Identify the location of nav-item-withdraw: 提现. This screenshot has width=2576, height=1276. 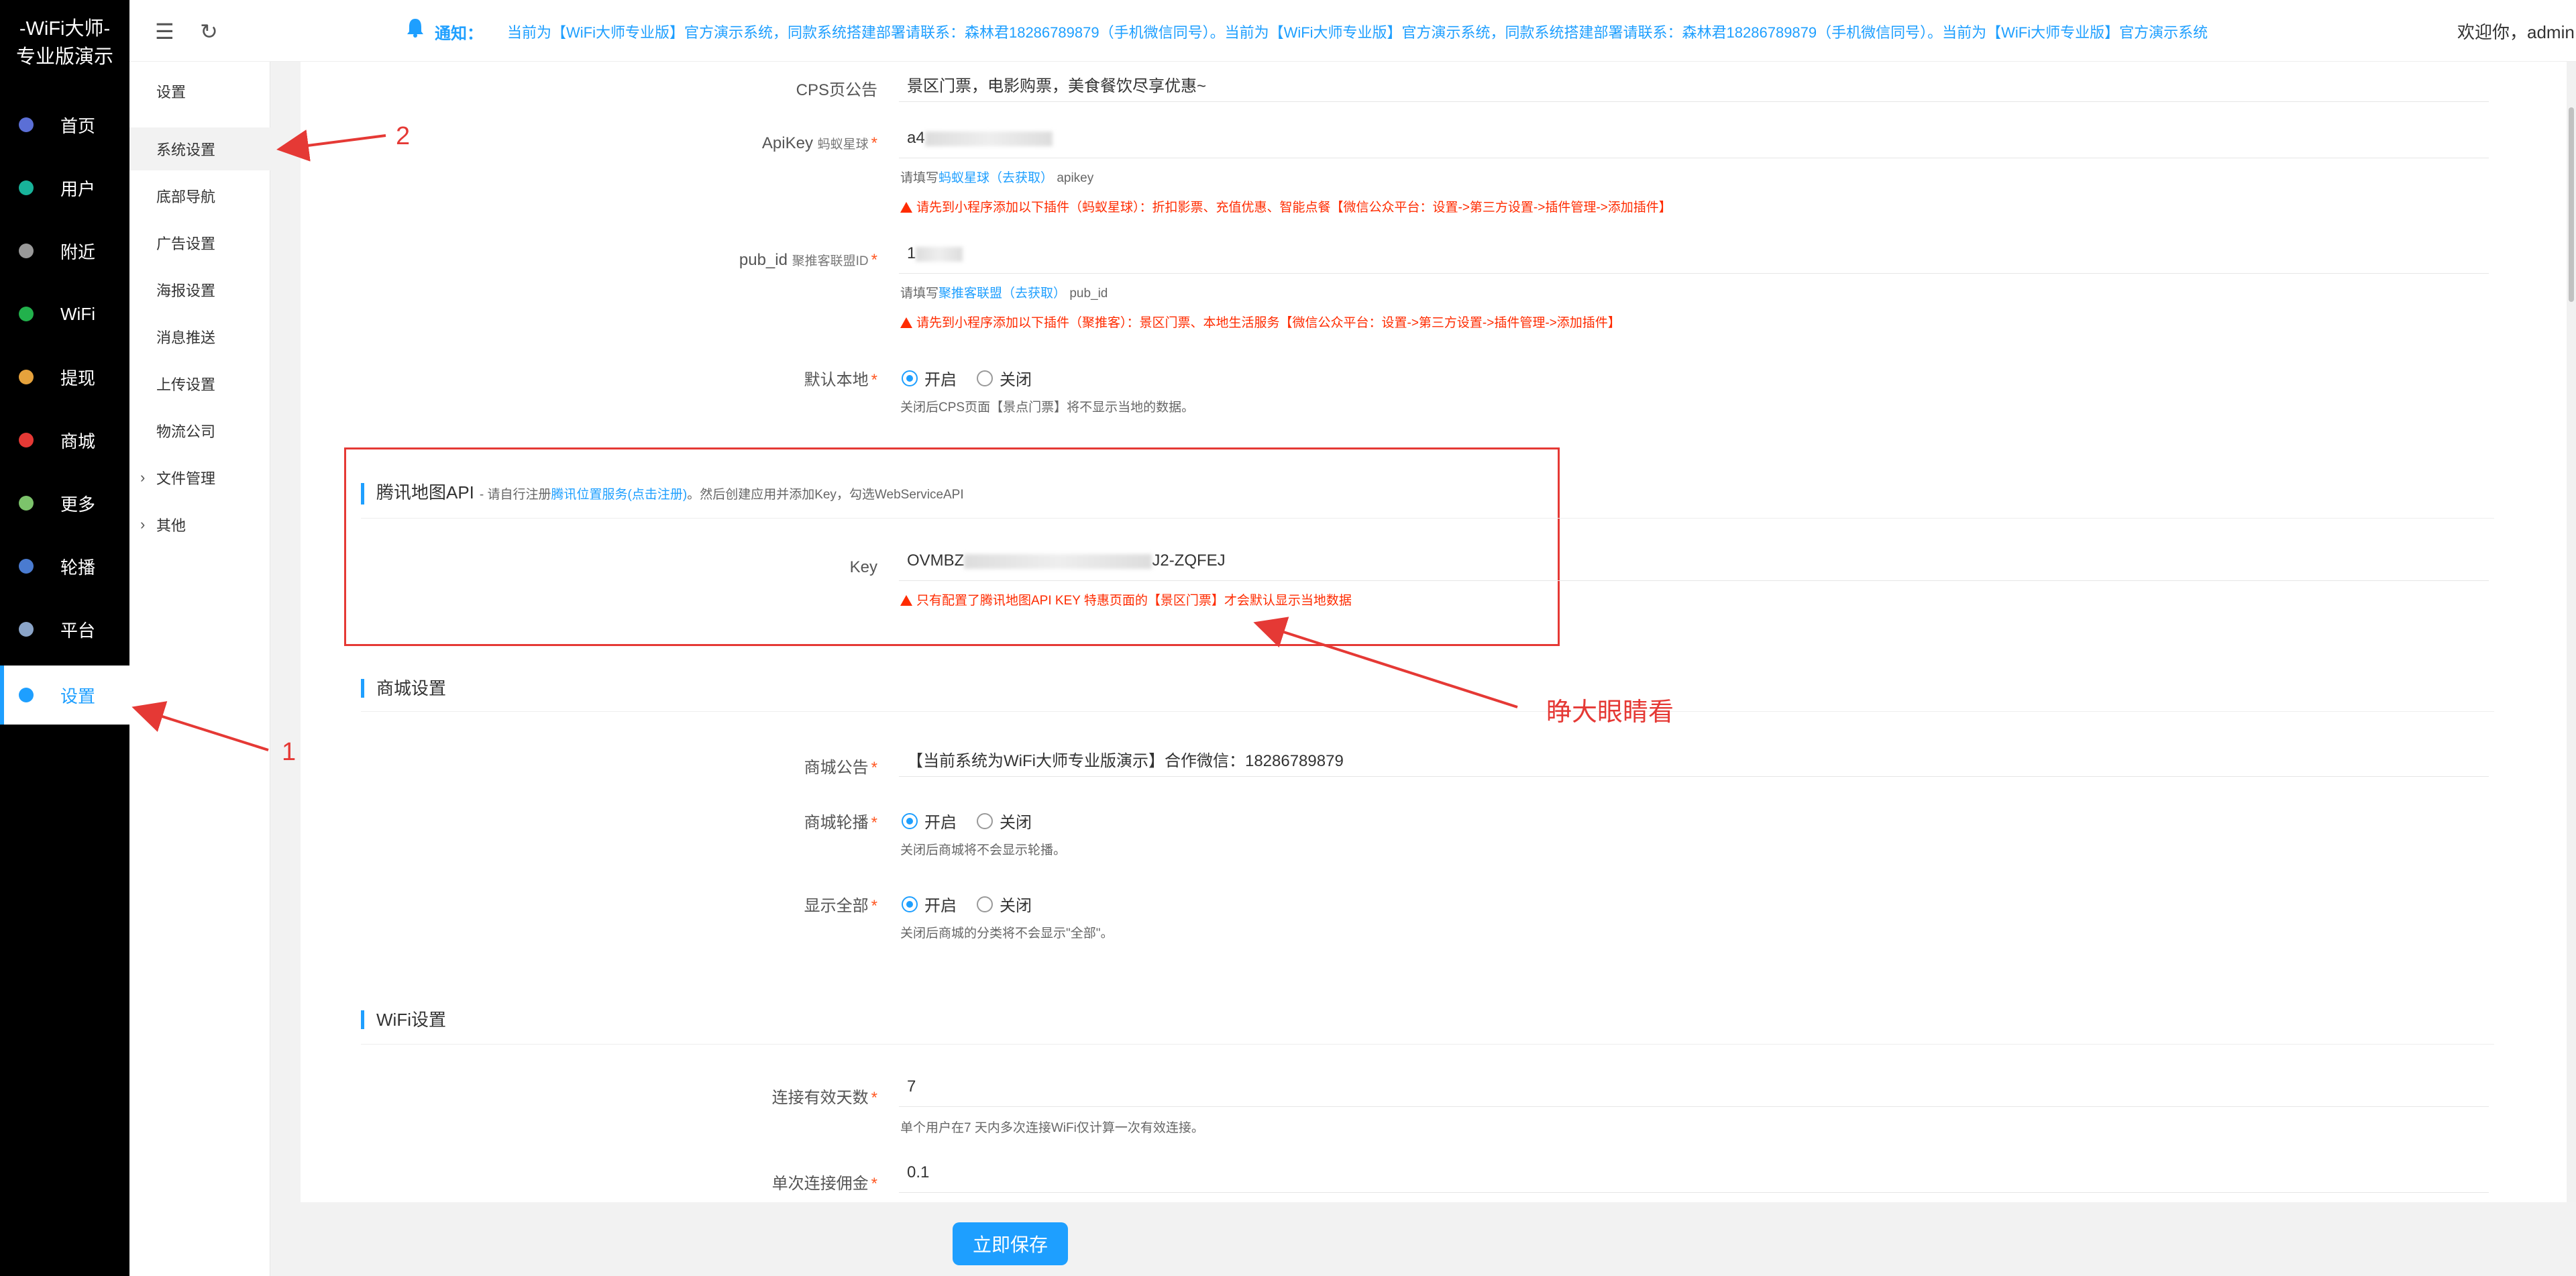
(64, 378).